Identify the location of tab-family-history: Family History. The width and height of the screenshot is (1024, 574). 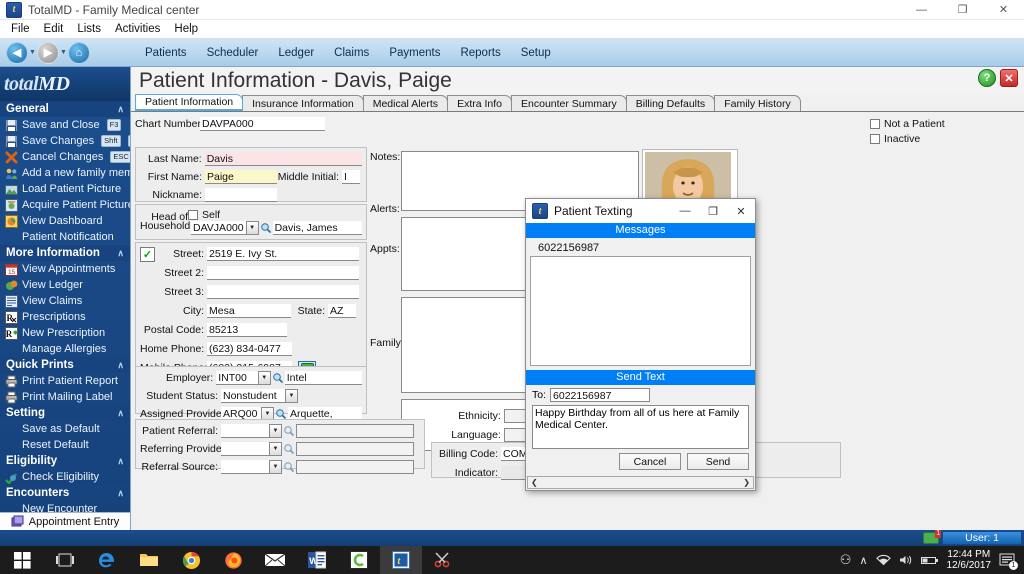
(757, 103).